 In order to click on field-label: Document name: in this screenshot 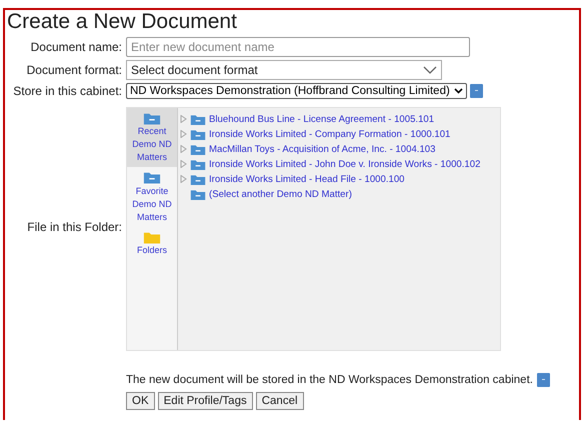, I will do `click(76, 47)`.